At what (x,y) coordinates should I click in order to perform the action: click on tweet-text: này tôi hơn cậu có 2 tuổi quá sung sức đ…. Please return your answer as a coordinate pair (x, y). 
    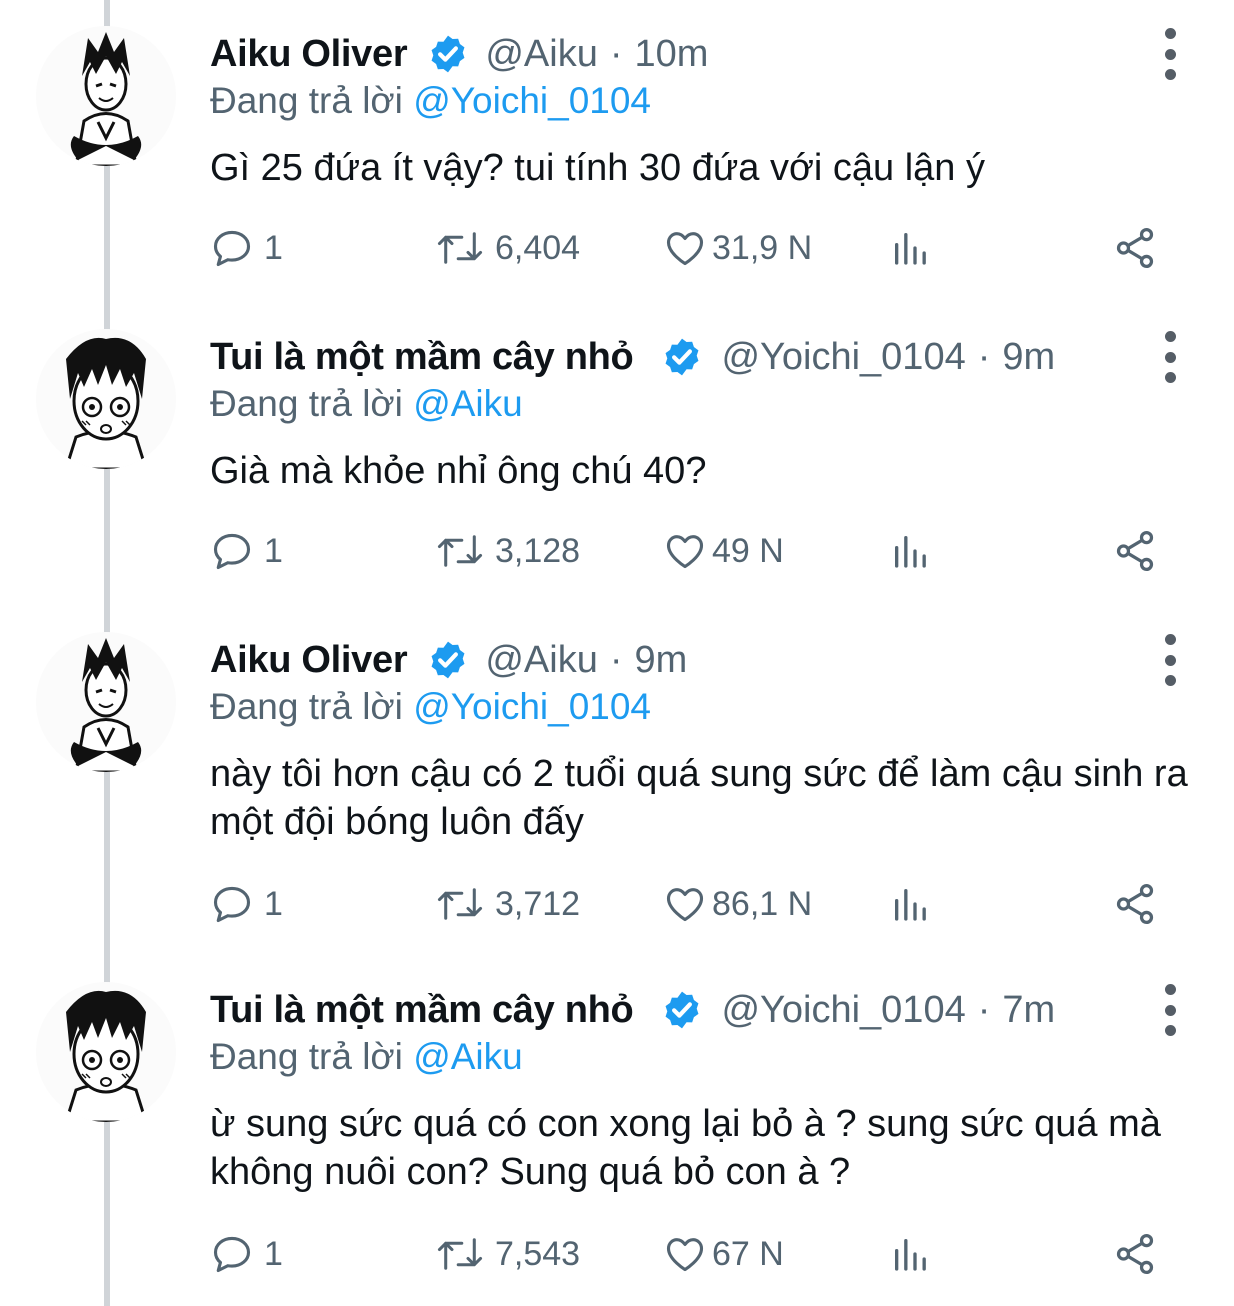
    Looking at the image, I should click on (699, 798).